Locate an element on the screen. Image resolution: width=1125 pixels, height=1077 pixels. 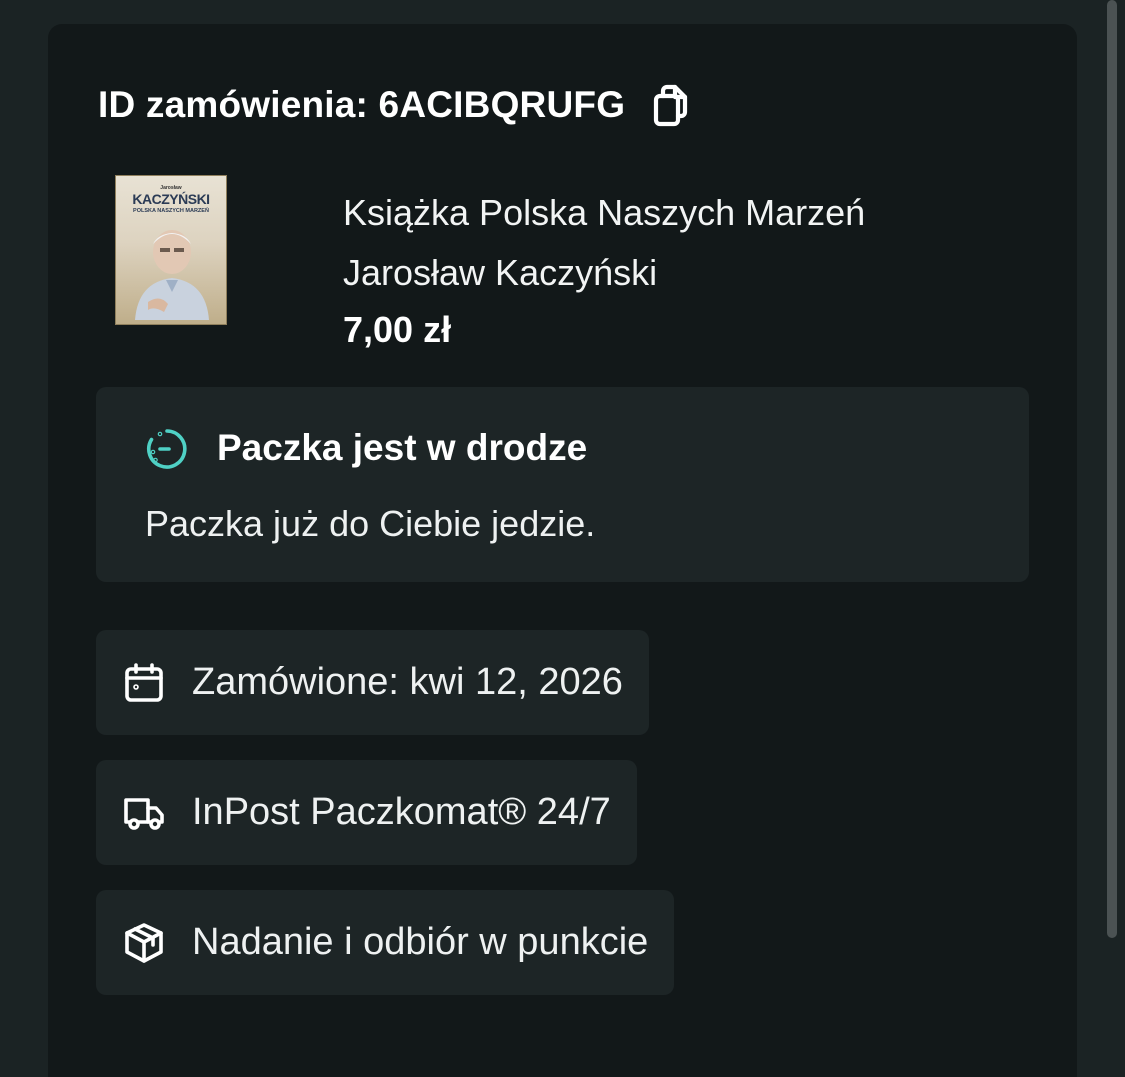
truck-icon is located at coordinates (144, 813).